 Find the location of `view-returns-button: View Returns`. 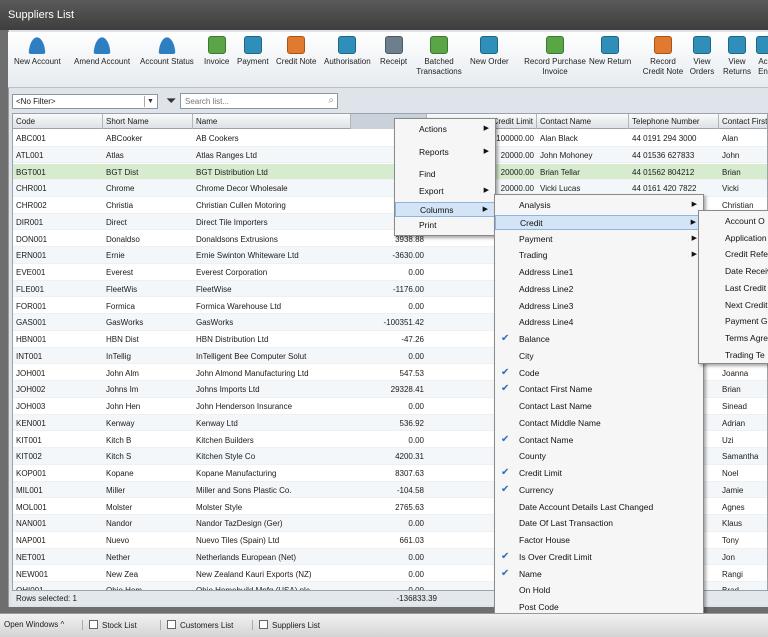

view-returns-button: View Returns is located at coordinates (737, 56).